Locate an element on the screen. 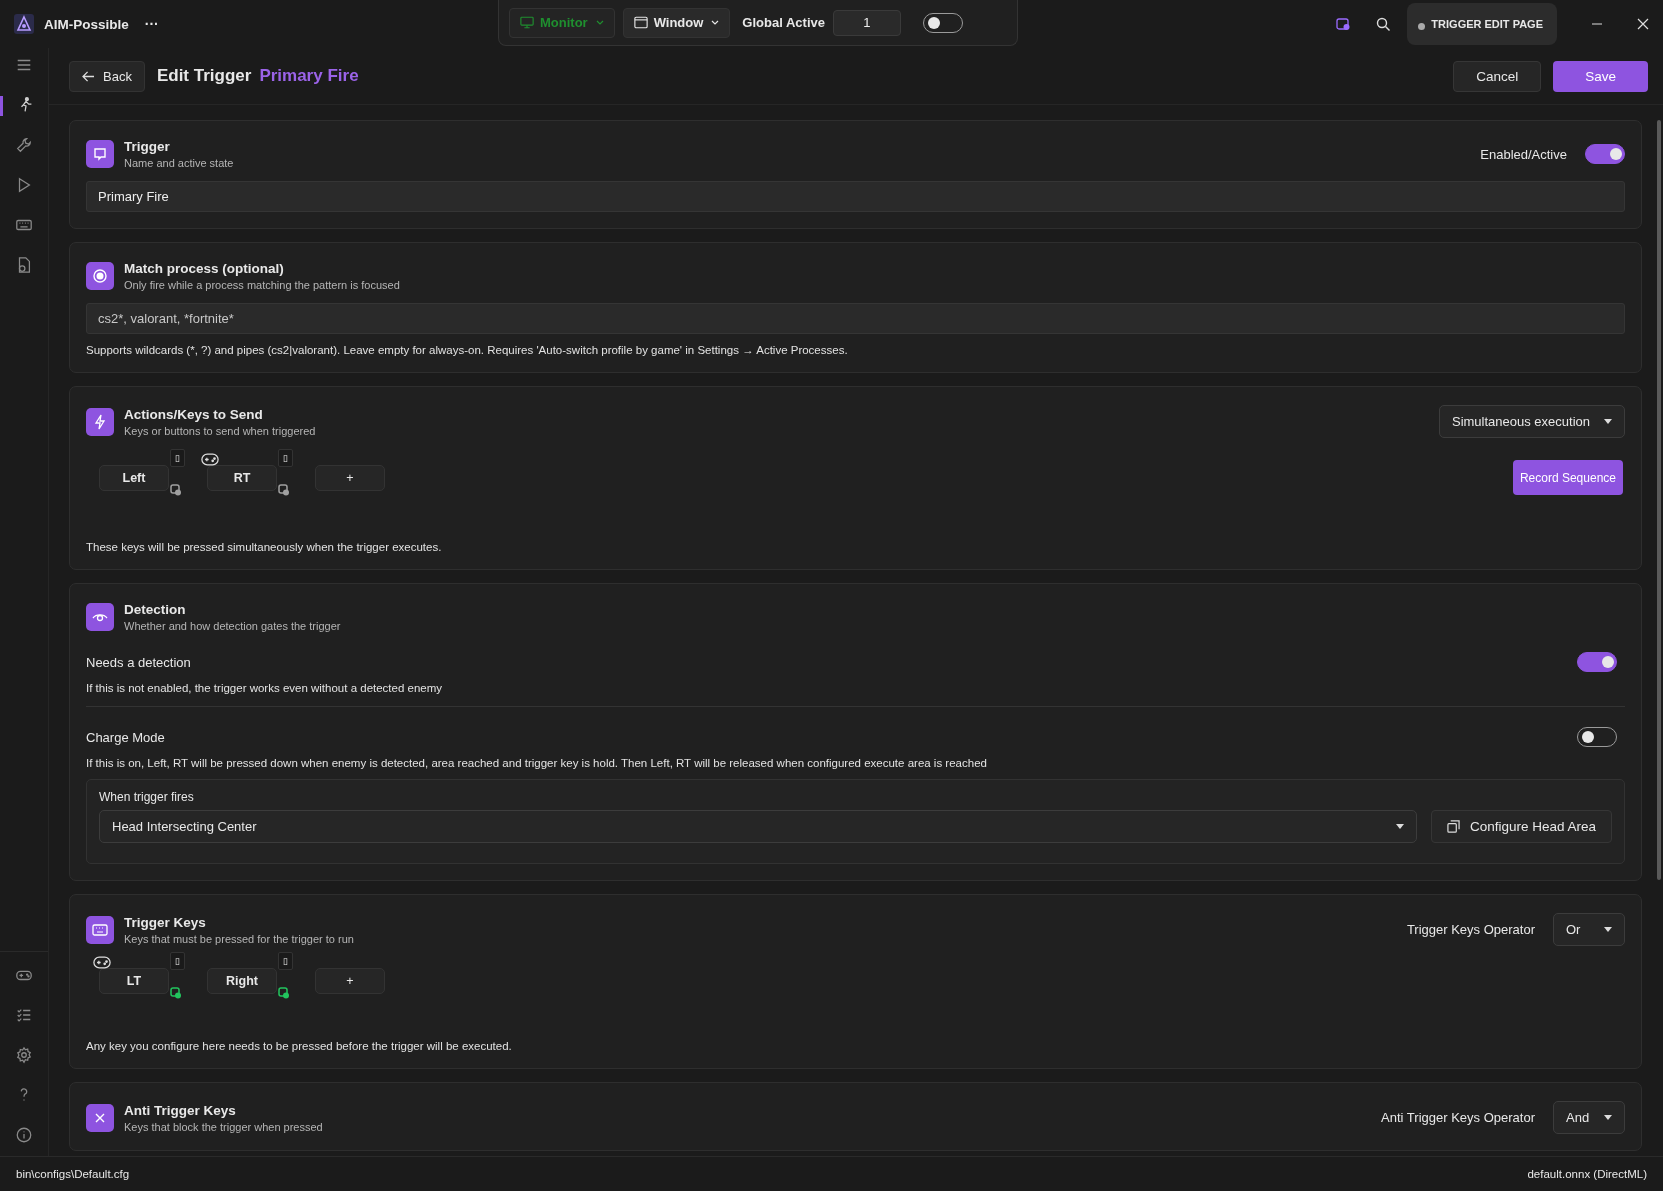 Image resolution: width=1663 pixels, height=1191 pixels. trigger-name-heading: Primary Fire is located at coordinates (309, 76).